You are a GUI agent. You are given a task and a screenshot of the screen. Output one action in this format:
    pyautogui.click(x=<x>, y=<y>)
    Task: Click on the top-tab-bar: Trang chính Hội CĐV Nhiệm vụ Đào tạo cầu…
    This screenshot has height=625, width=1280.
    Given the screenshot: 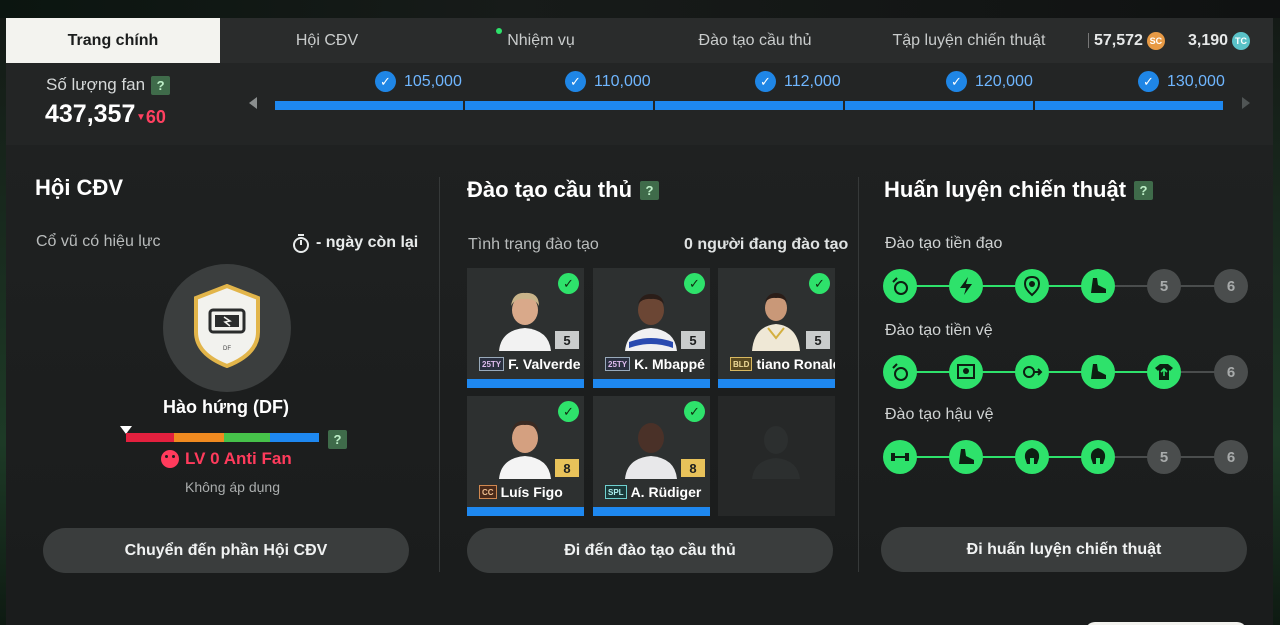 What is the action you would take?
    pyautogui.click(x=639, y=40)
    